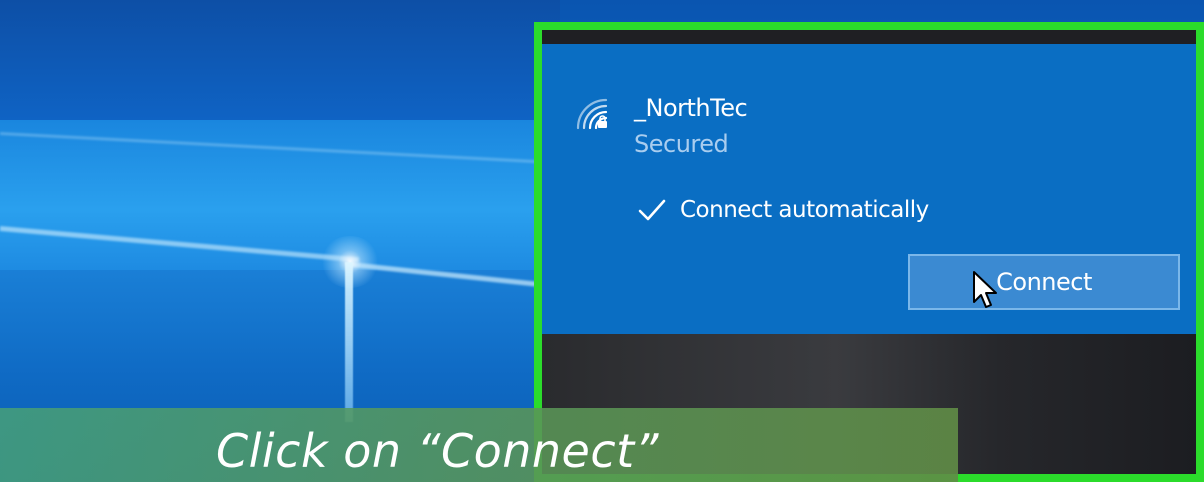 The height and width of the screenshot is (482, 1204). What do you see at coordinates (986, 290) in the screenshot?
I see `mouse-pointer-icon` at bounding box center [986, 290].